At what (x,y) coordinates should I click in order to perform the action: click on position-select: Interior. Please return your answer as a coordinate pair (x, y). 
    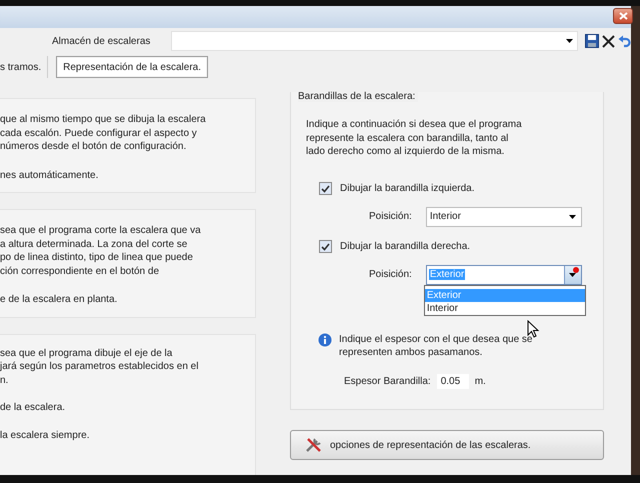
    Looking at the image, I should click on (504, 216).